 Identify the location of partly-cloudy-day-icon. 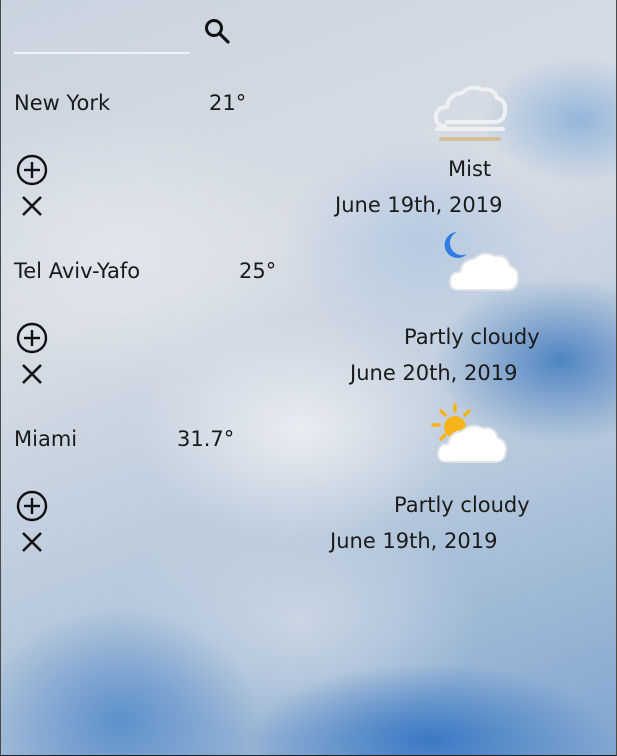
(469, 433).